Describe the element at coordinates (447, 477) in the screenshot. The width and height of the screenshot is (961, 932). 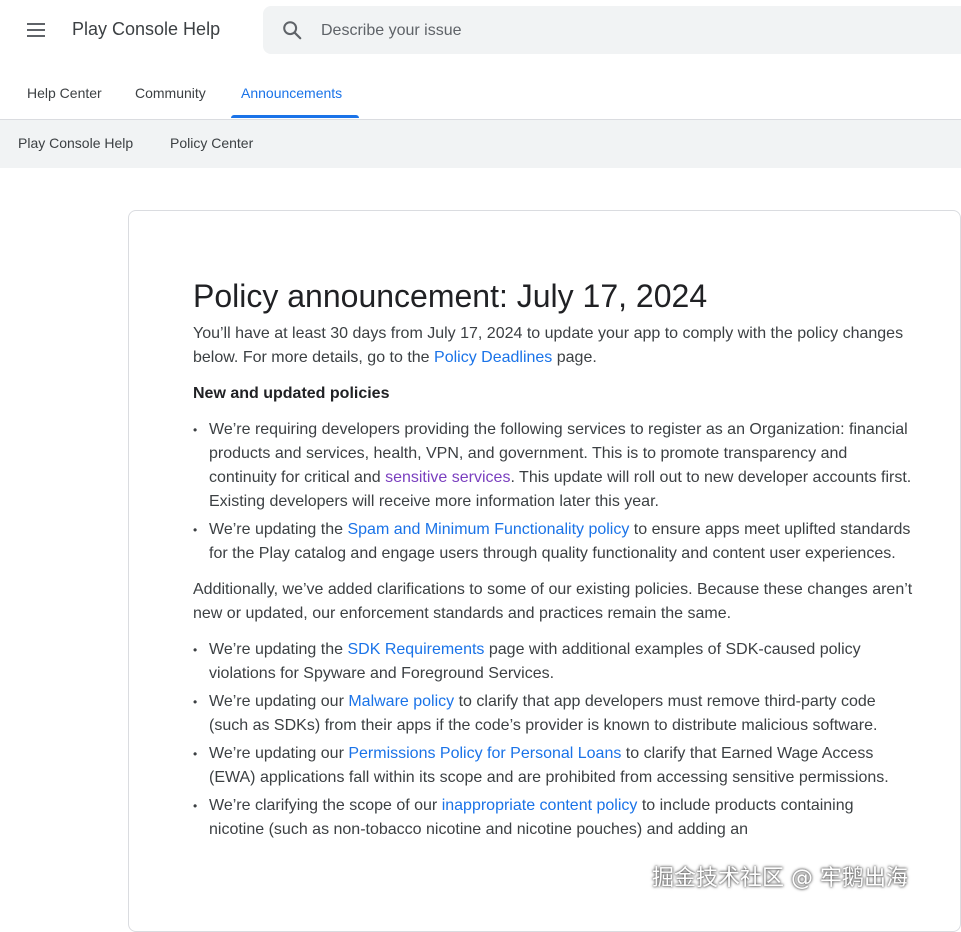
I see `sensitive-services-link: sensitive services` at that location.